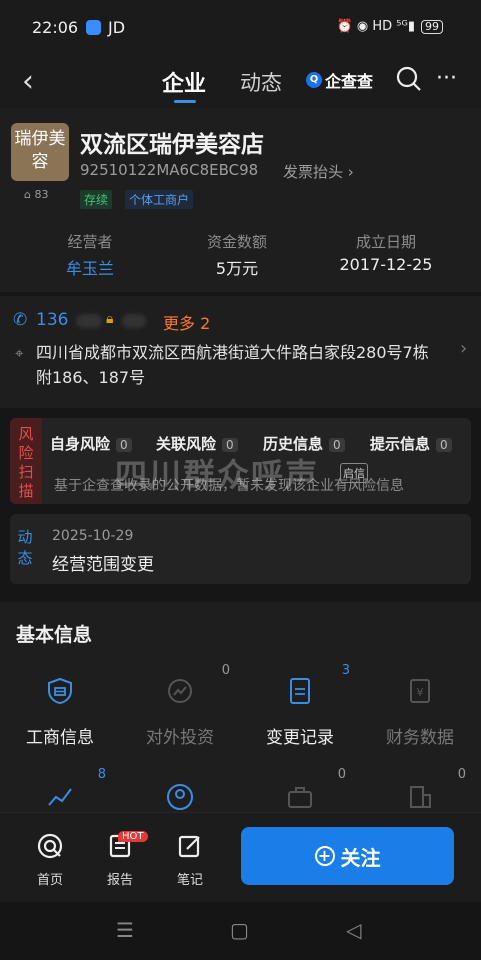  I want to click on status-app-label: JD, so click(117, 27).